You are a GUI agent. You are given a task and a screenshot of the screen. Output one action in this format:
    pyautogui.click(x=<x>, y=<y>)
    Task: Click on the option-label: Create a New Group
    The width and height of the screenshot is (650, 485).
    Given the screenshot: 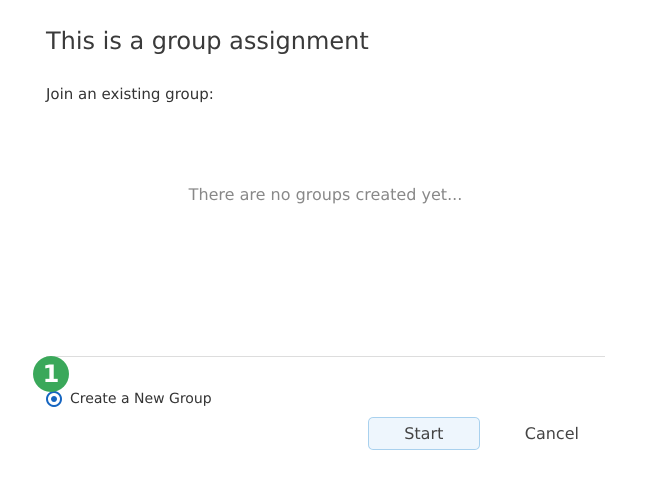 What is the action you would take?
    pyautogui.click(x=141, y=399)
    